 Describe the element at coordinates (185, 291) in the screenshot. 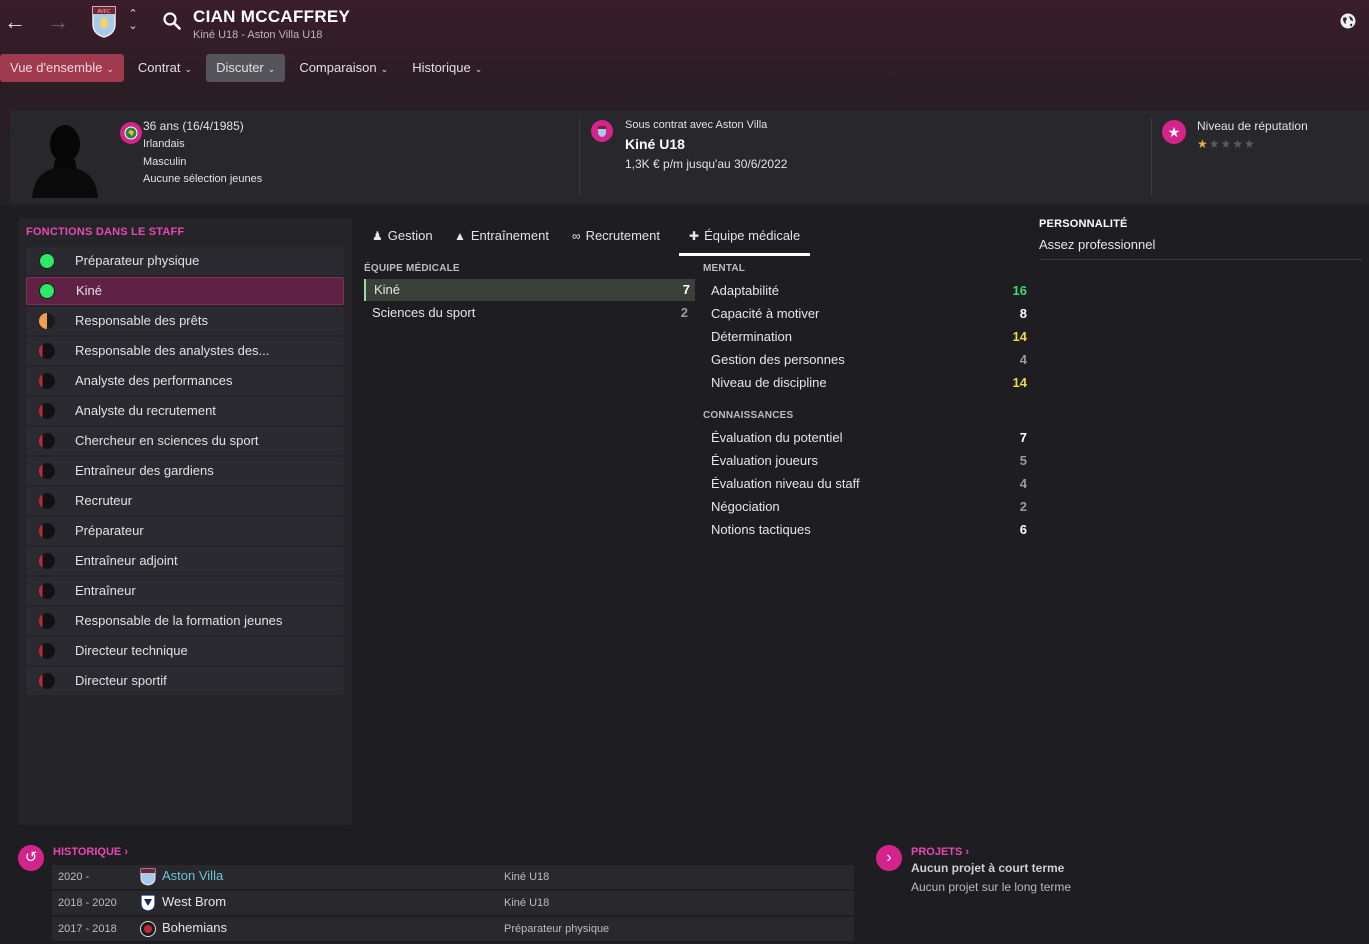

I see `staff-role-row: Kiné` at that location.